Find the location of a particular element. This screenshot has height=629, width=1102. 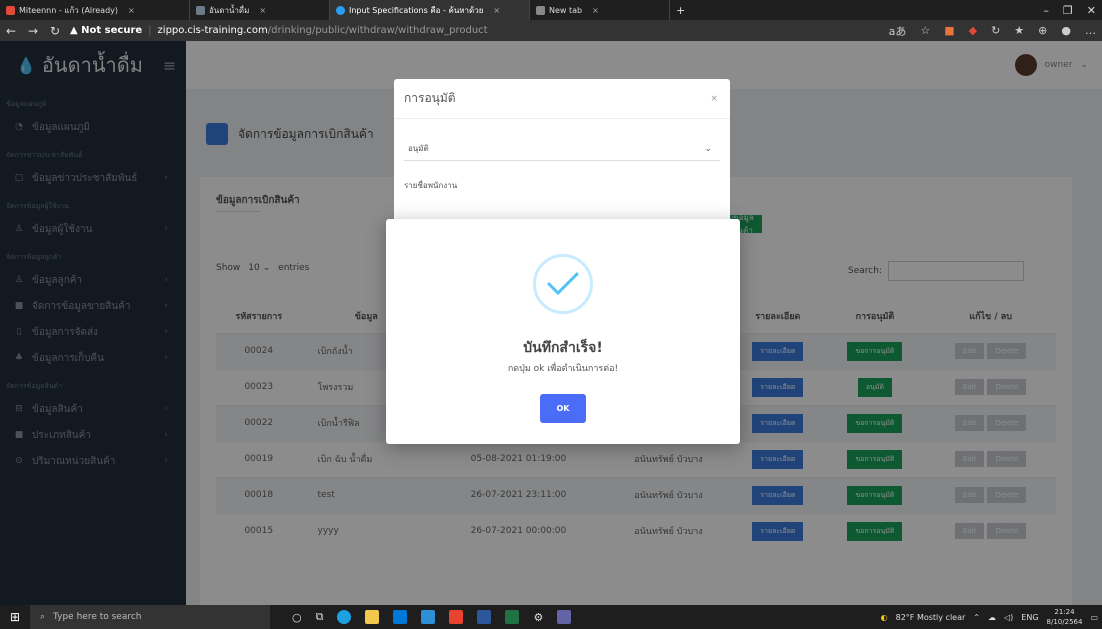

read-aloud-icon: aあ is located at coordinates (898, 31).